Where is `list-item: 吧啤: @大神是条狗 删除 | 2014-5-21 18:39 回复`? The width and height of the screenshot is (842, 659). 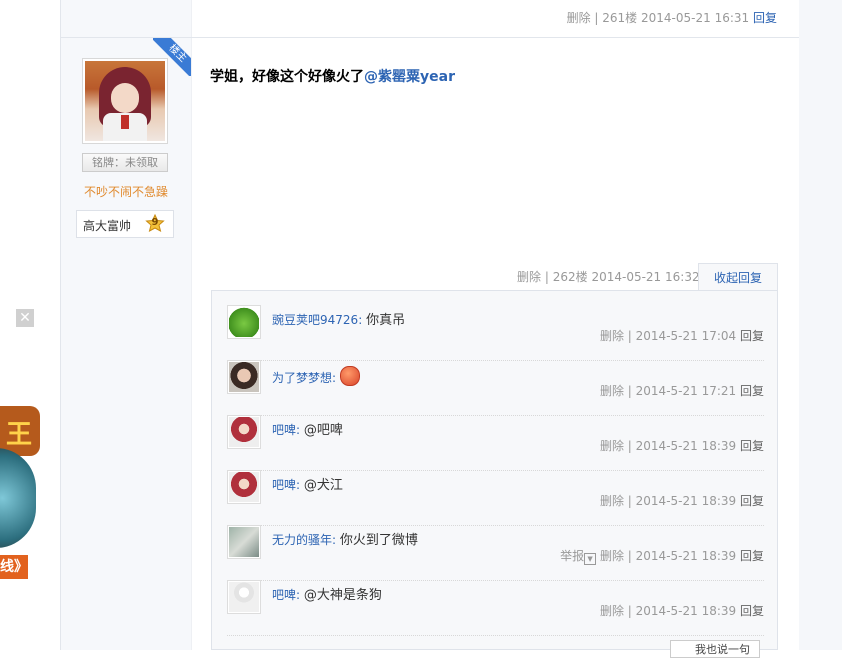 list-item: 吧啤: @大神是条狗 删除 | 2014-5-21 18:39 回复 is located at coordinates (495, 608).